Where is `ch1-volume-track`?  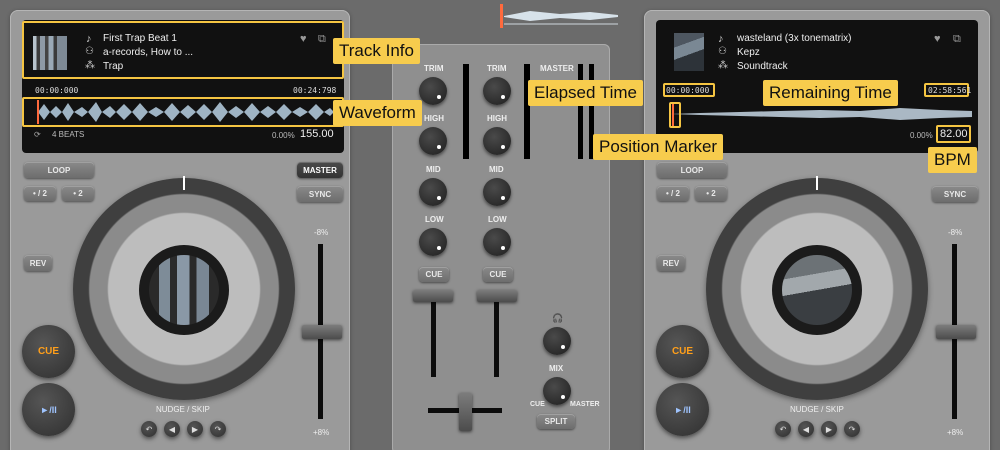 ch1-volume-track is located at coordinates (433, 336).